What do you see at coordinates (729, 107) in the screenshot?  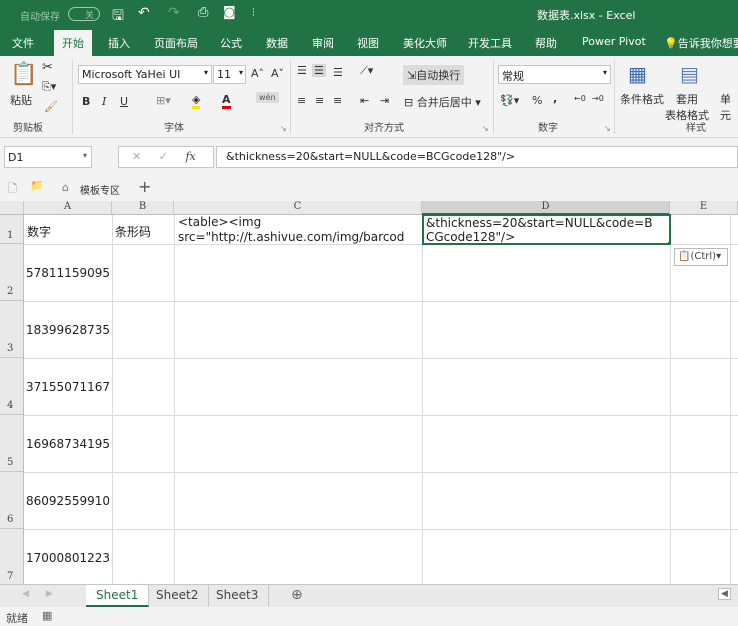 I see `cell-styles-button: 单元` at bounding box center [729, 107].